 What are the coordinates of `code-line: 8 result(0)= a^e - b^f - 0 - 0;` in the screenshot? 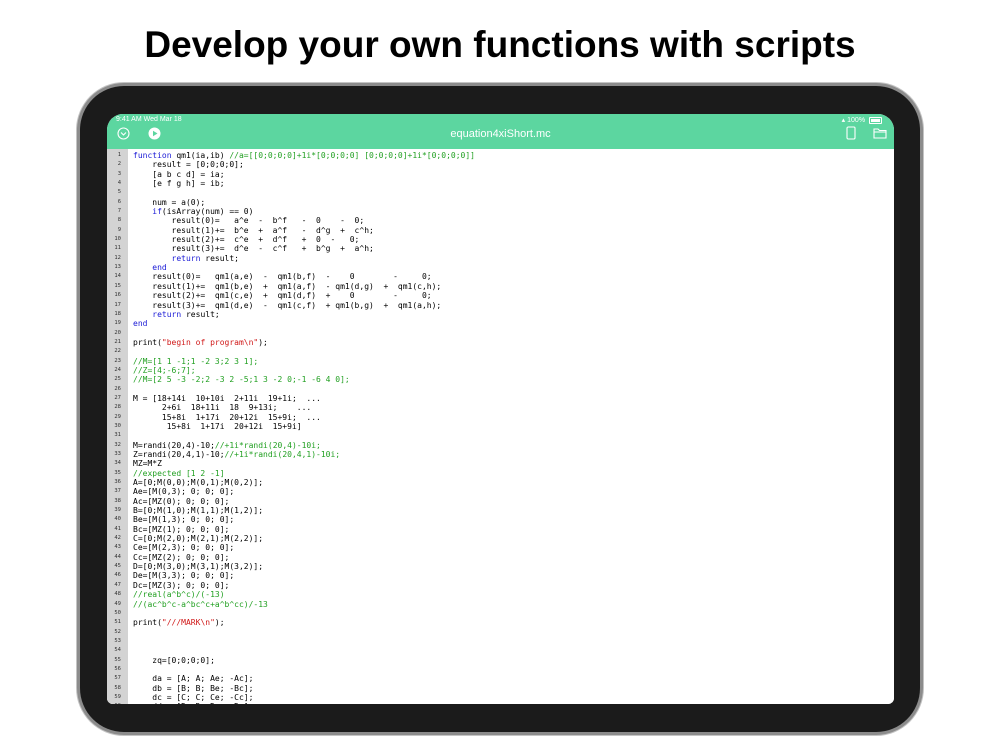 It's located at (500, 220).